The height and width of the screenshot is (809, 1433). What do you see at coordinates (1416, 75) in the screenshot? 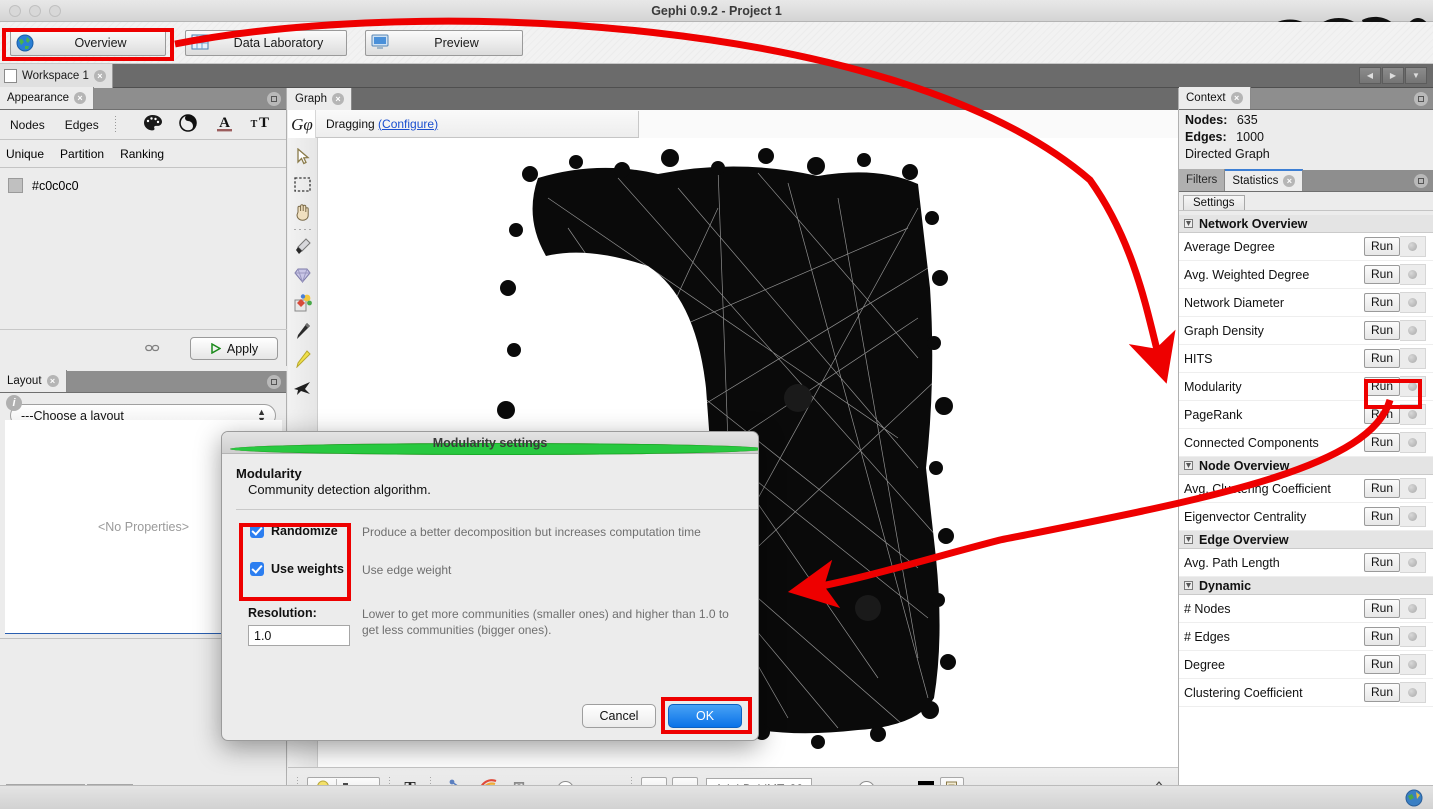
I see `nav-list-icon: ▼` at bounding box center [1416, 75].